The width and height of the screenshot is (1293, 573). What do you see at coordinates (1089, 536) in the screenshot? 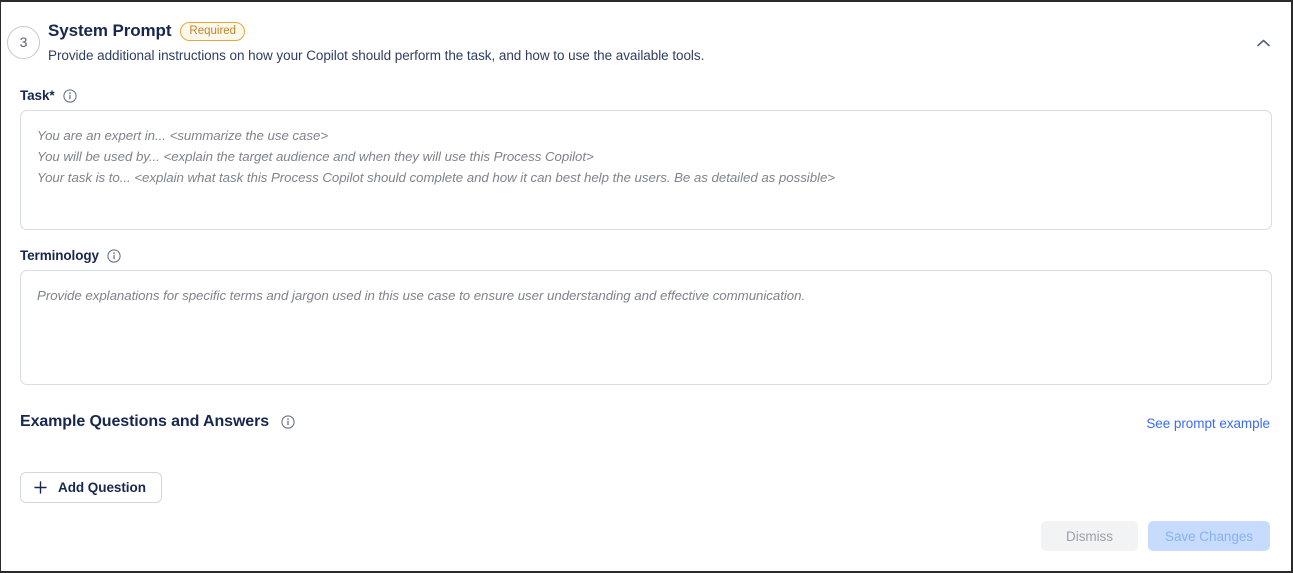
I see `dismiss-button: Dismiss` at bounding box center [1089, 536].